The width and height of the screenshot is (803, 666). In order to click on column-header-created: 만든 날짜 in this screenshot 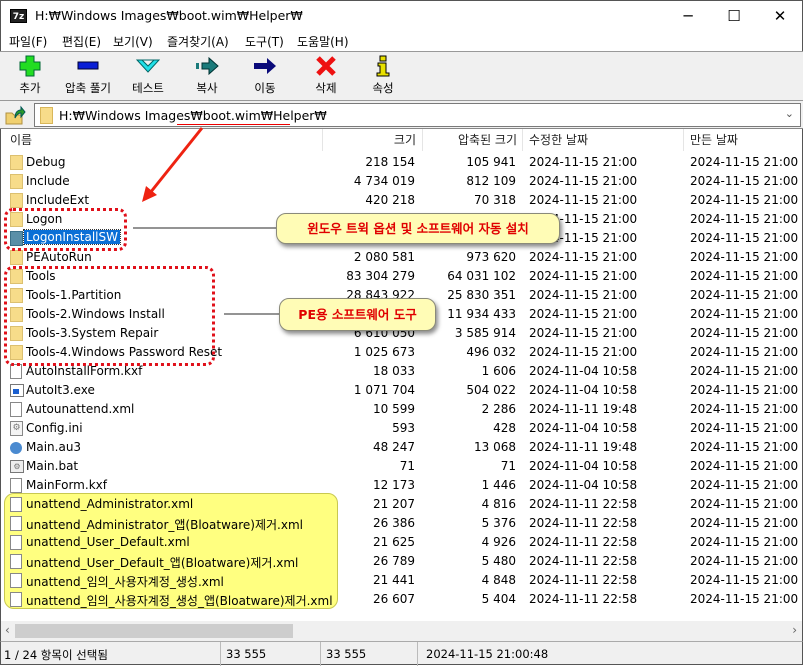, I will do `click(714, 140)`.